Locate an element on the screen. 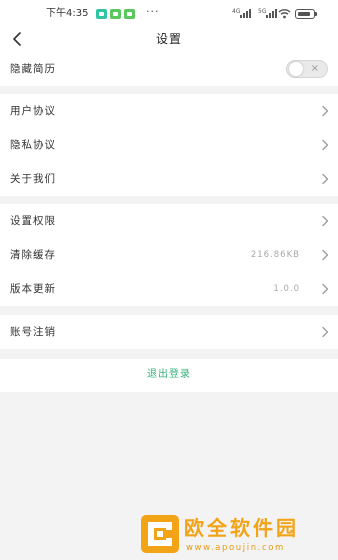  watermark-title: 欧全软件园 is located at coordinates (241, 528).